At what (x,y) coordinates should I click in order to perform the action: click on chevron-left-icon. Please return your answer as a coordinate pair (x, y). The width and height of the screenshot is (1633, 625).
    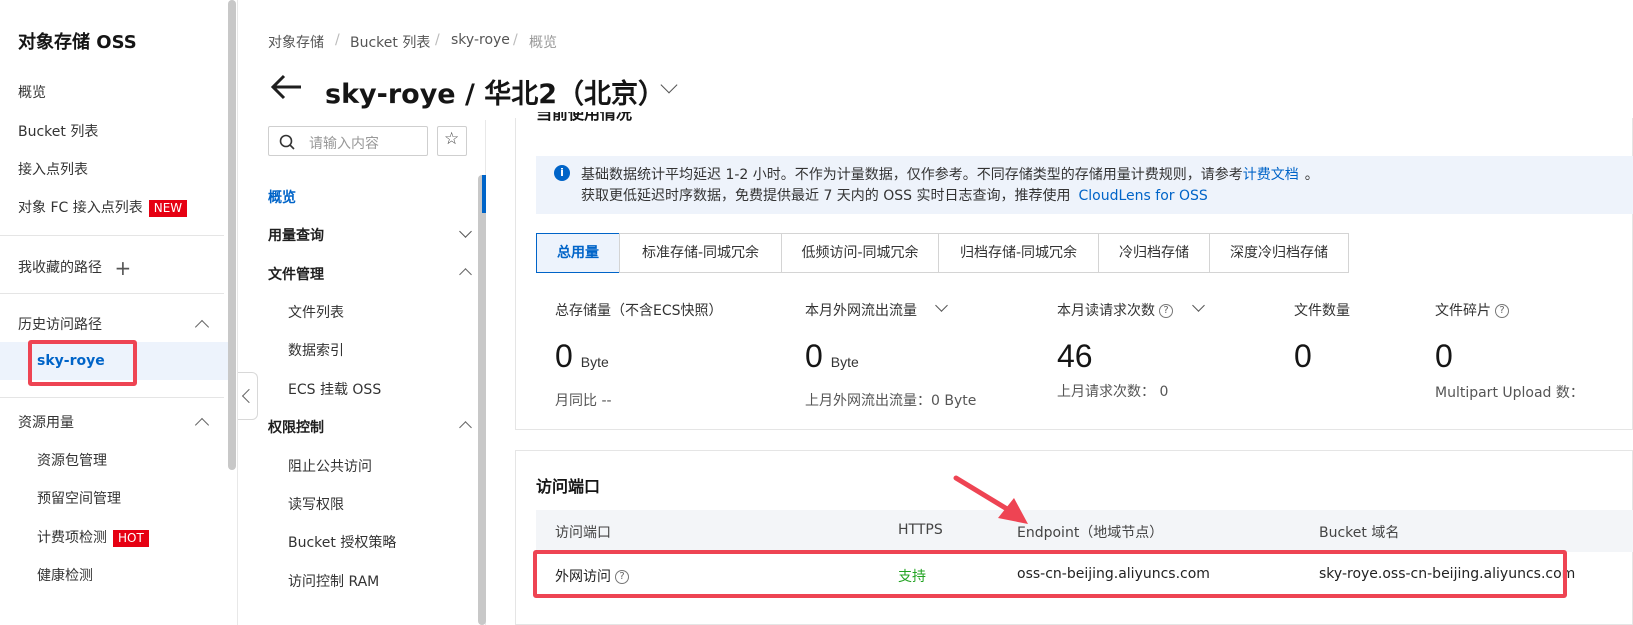
    Looking at the image, I should click on (249, 396).